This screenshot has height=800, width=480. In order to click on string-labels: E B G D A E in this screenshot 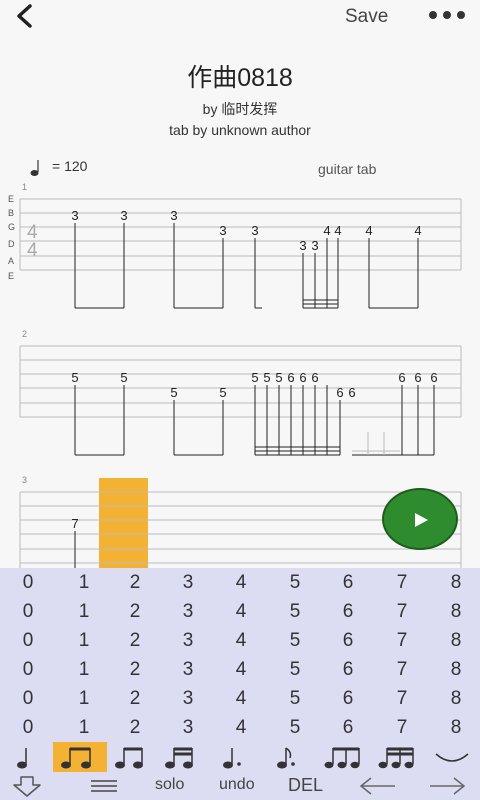, I will do `click(11, 237)`.